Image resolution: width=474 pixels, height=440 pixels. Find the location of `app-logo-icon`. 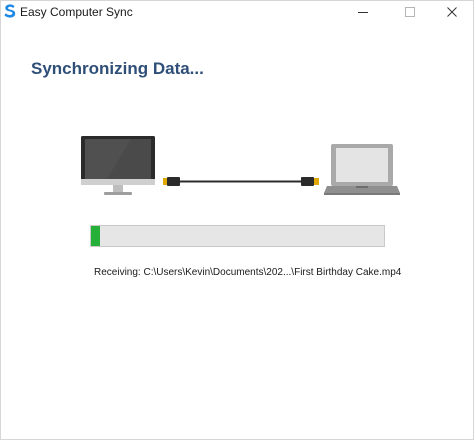

app-logo-icon is located at coordinates (10, 11).